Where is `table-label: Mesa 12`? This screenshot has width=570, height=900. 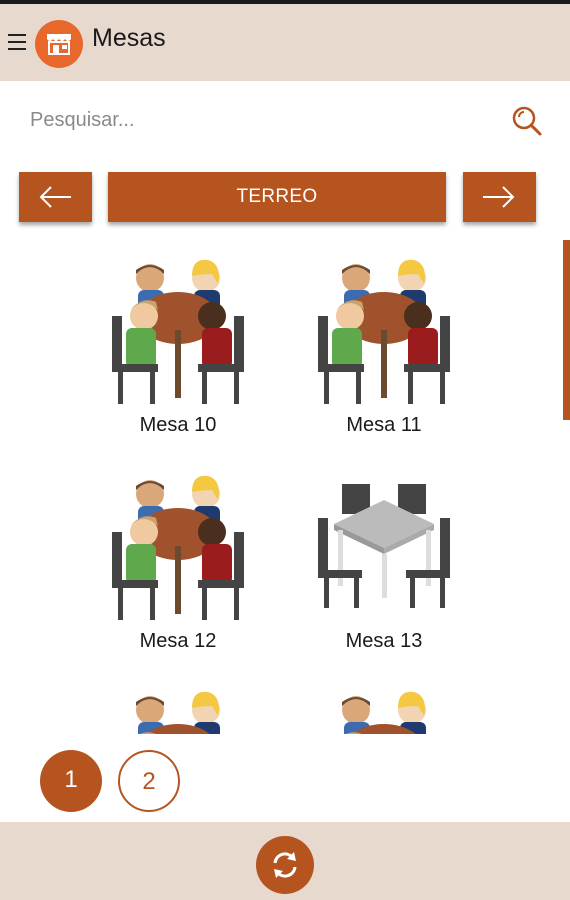
table-label: Mesa 12 is located at coordinates (178, 641).